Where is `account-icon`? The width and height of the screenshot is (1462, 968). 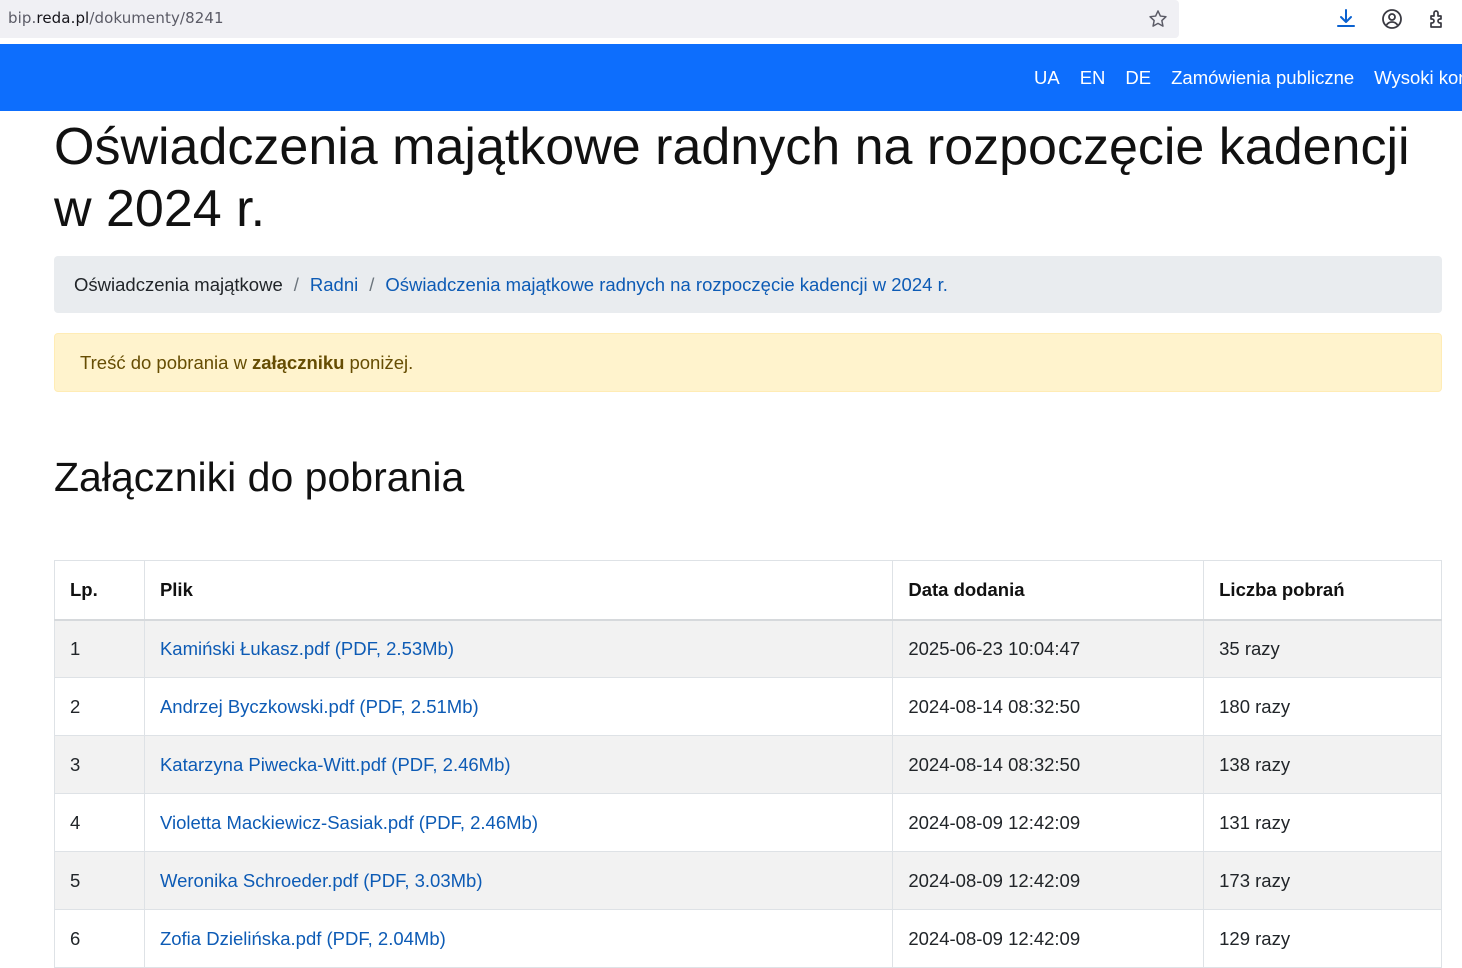
account-icon is located at coordinates (1392, 19).